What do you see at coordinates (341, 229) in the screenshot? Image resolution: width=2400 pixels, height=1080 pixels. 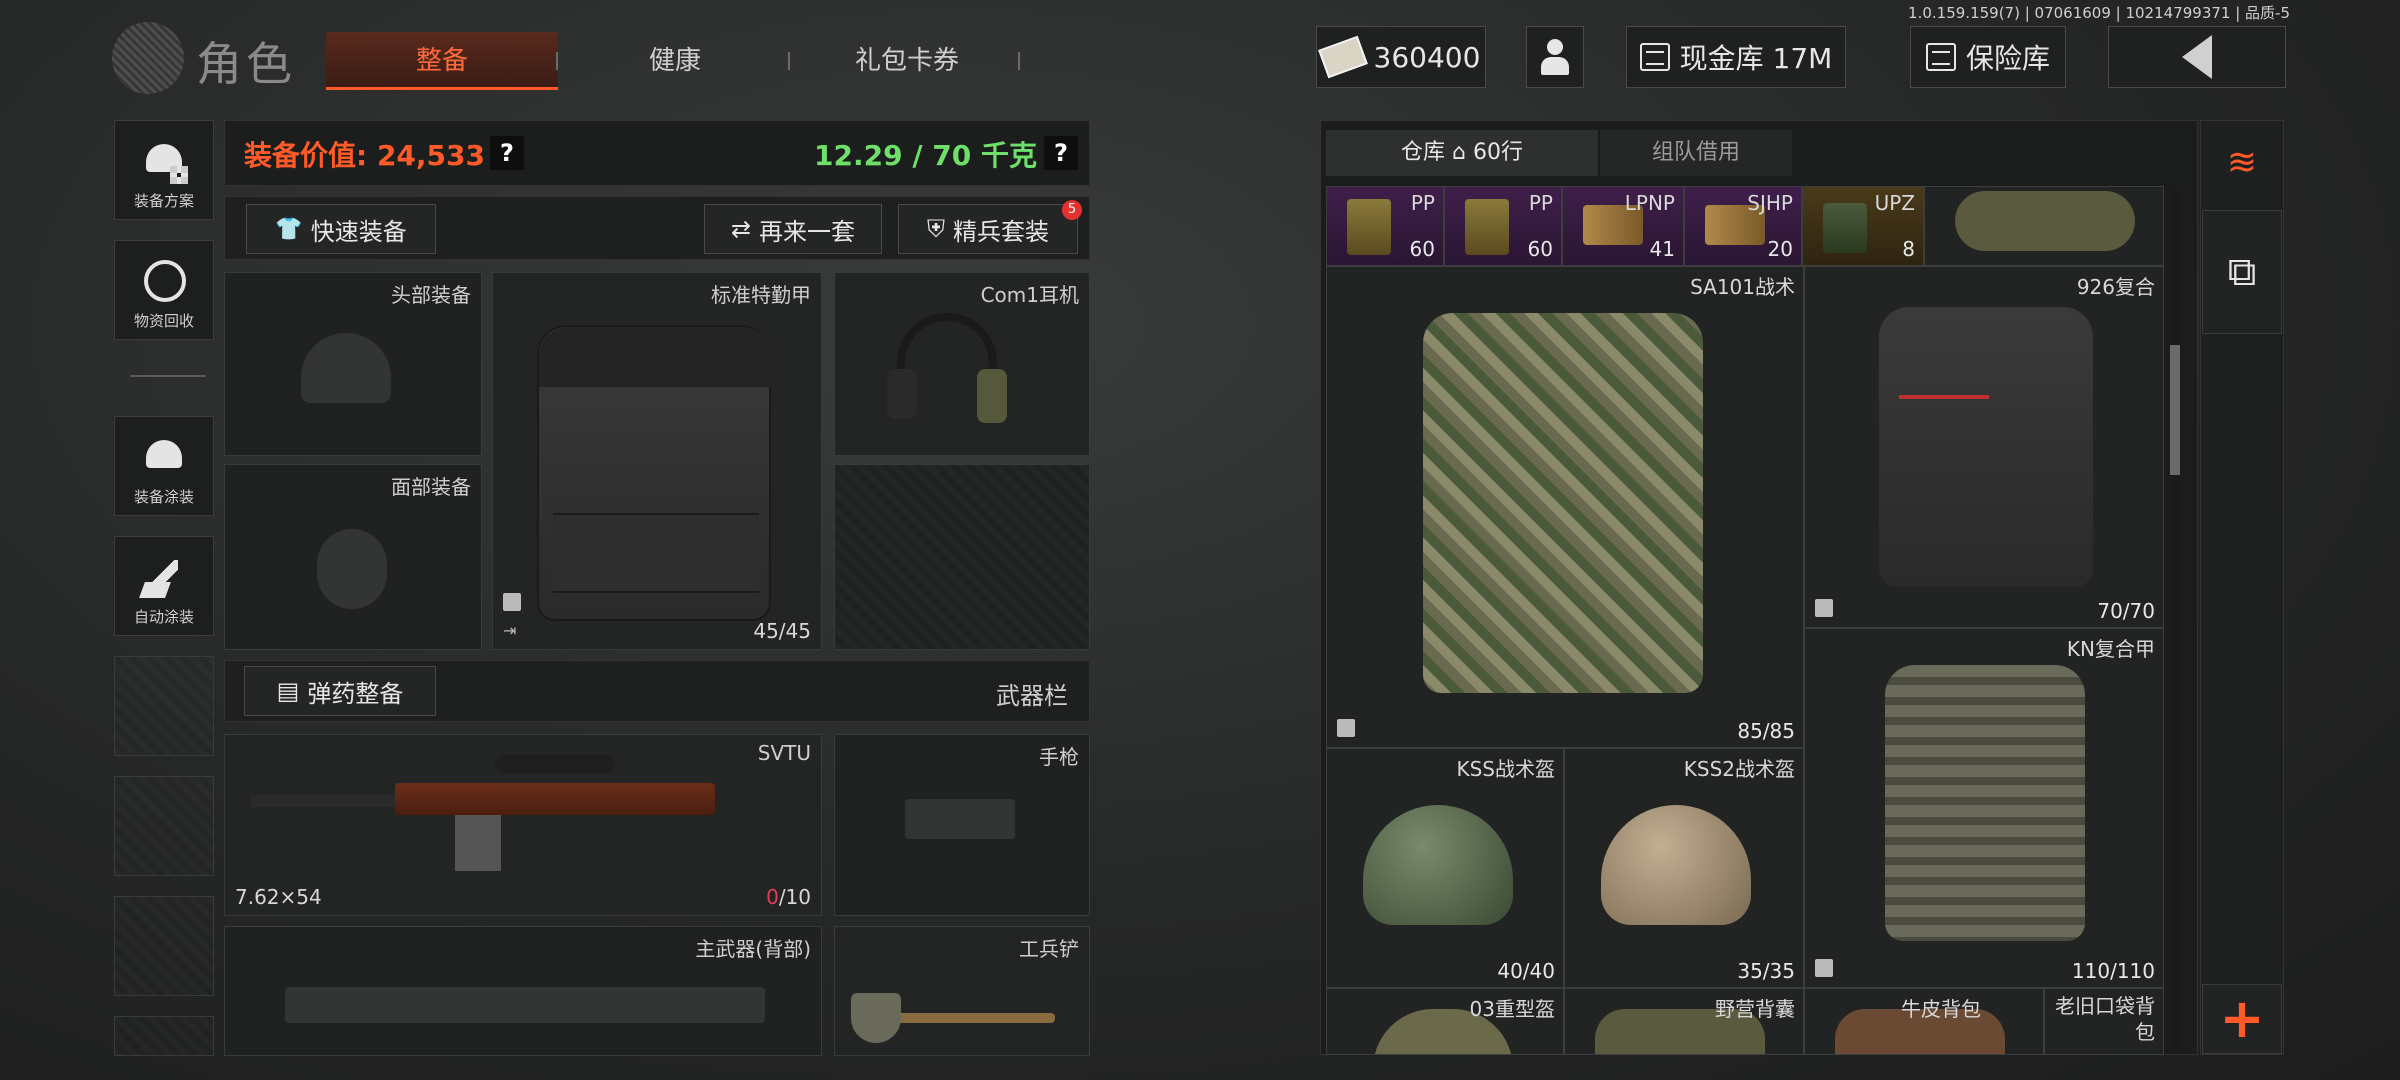 I see `quick-equip-button: 👕 快速装备` at bounding box center [341, 229].